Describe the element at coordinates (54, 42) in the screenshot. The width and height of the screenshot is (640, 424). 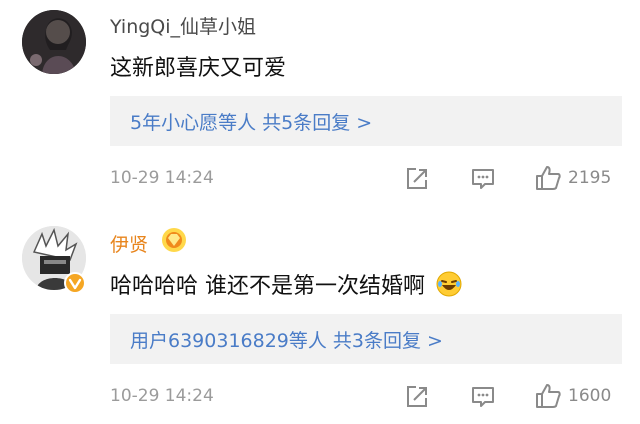
I see `avatar` at that location.